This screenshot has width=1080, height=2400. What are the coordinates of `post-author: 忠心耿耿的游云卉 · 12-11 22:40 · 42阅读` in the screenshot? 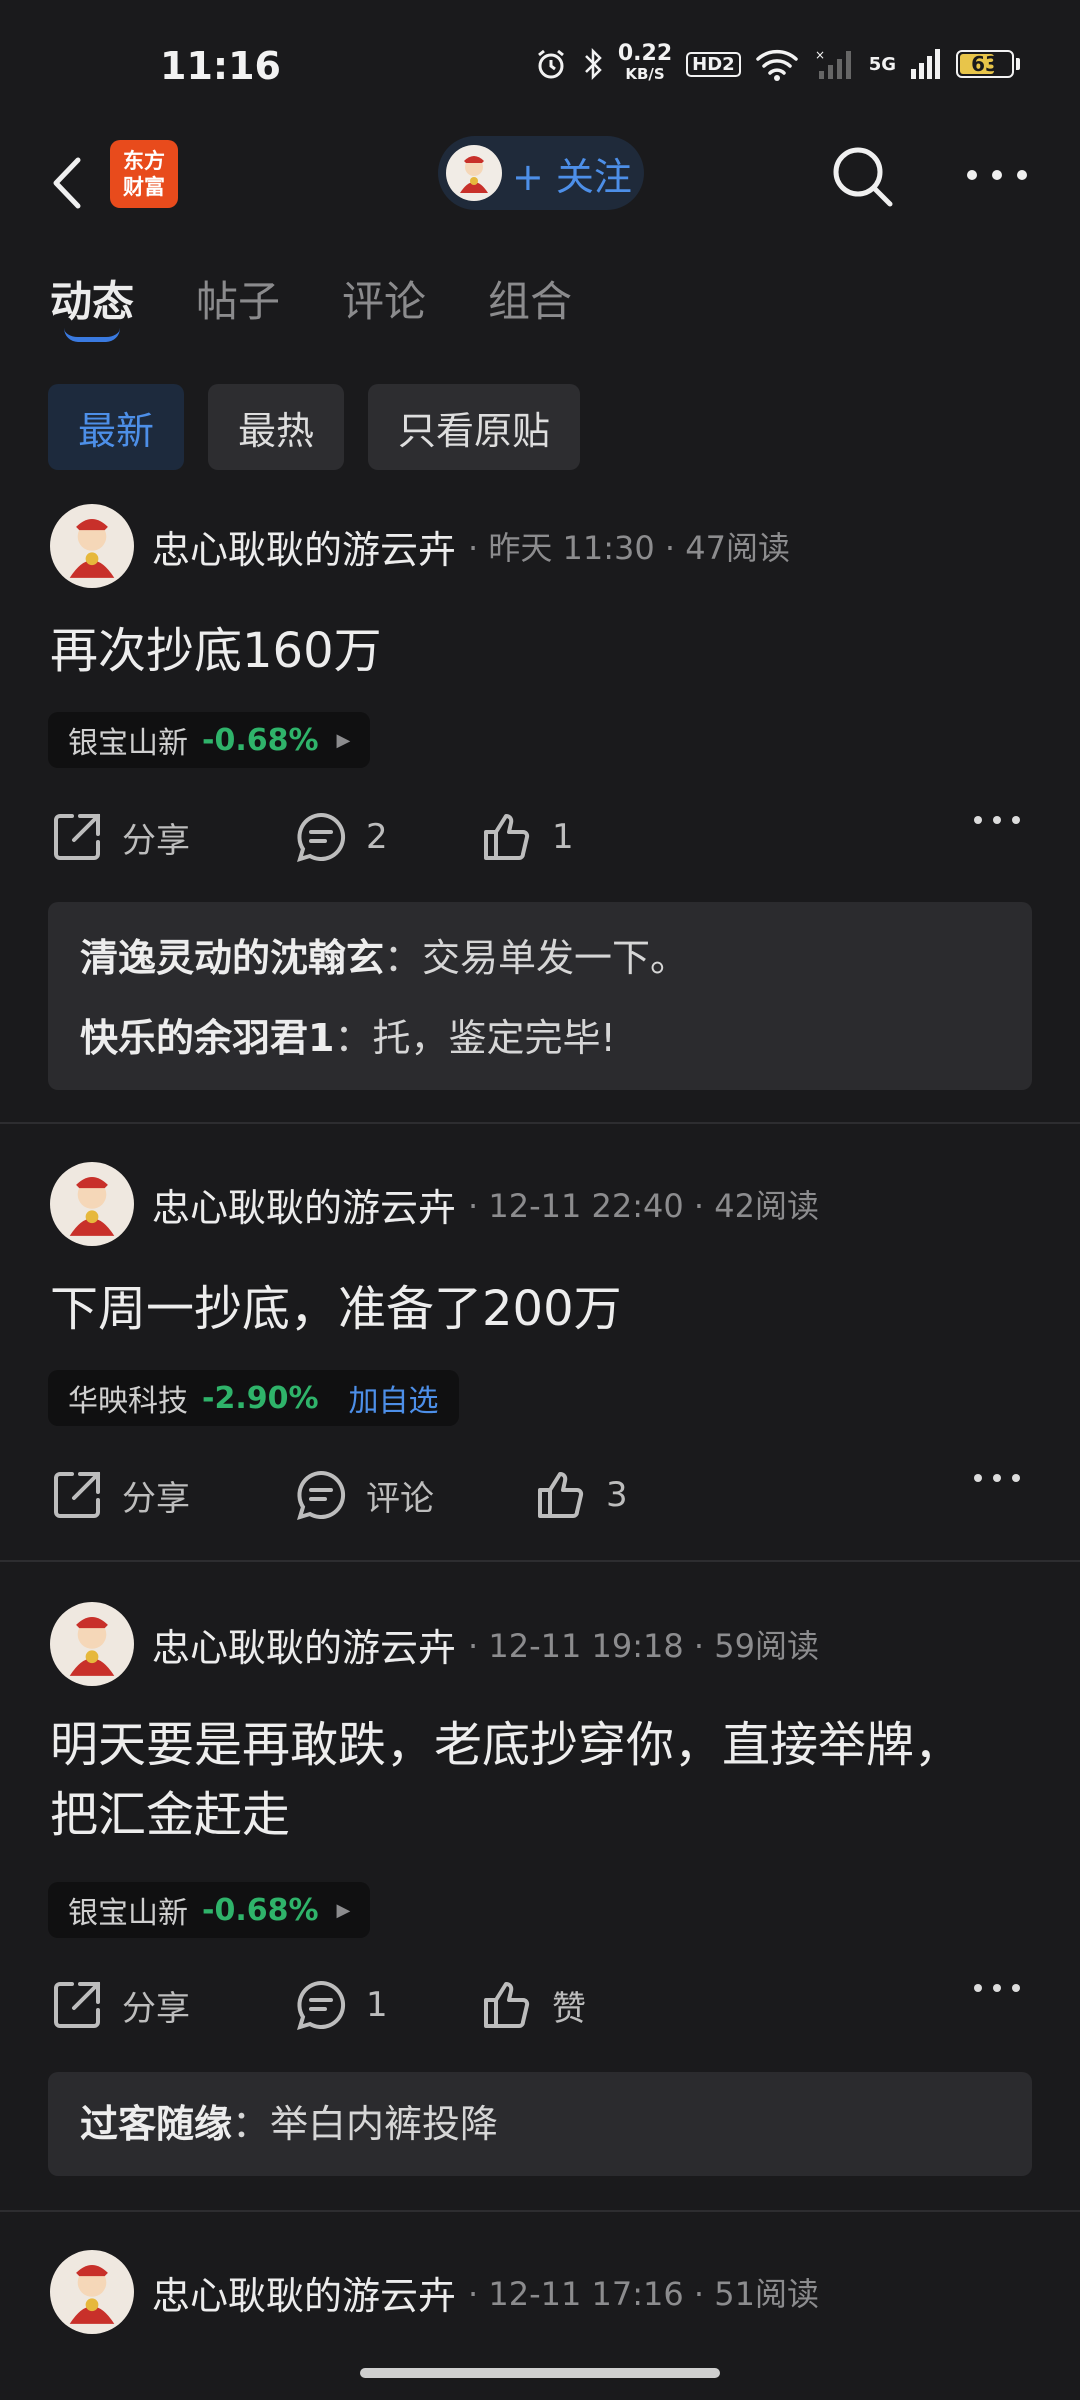 It's located at (434, 1204).